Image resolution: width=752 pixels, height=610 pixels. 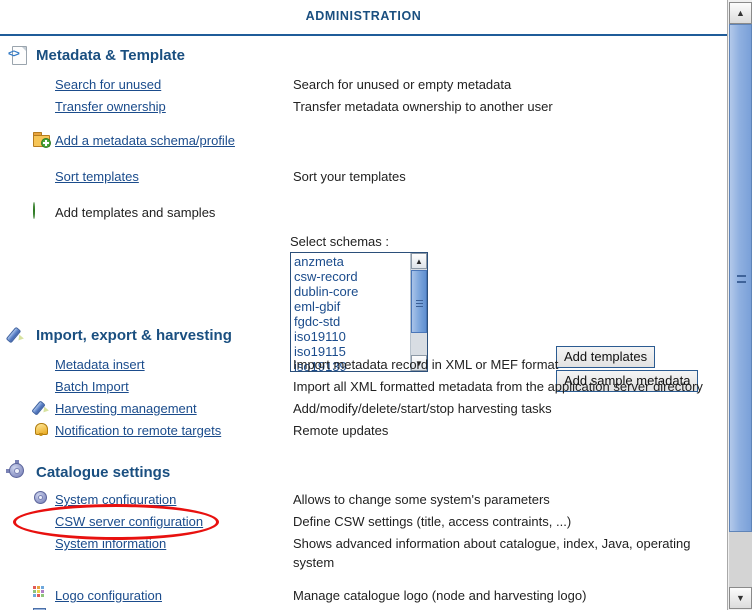 I want to click on list-item: eml-gbif, so click(x=360, y=306).